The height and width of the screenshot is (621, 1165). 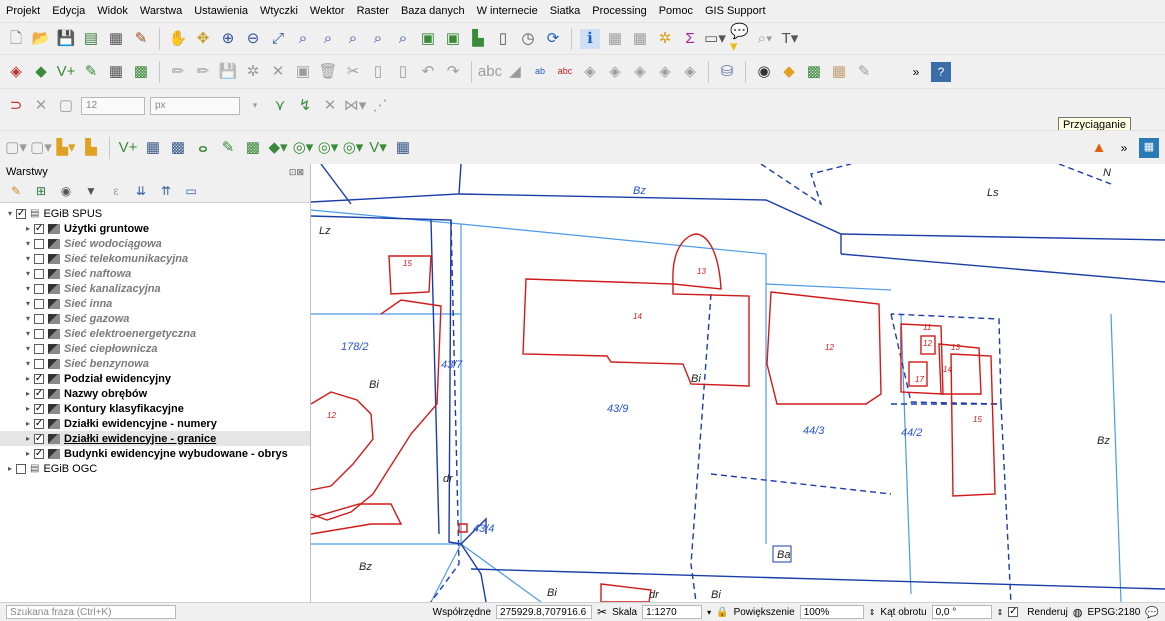 What do you see at coordinates (665, 72) in the screenshot?
I see `rotate-label-icon: ◈` at bounding box center [665, 72].